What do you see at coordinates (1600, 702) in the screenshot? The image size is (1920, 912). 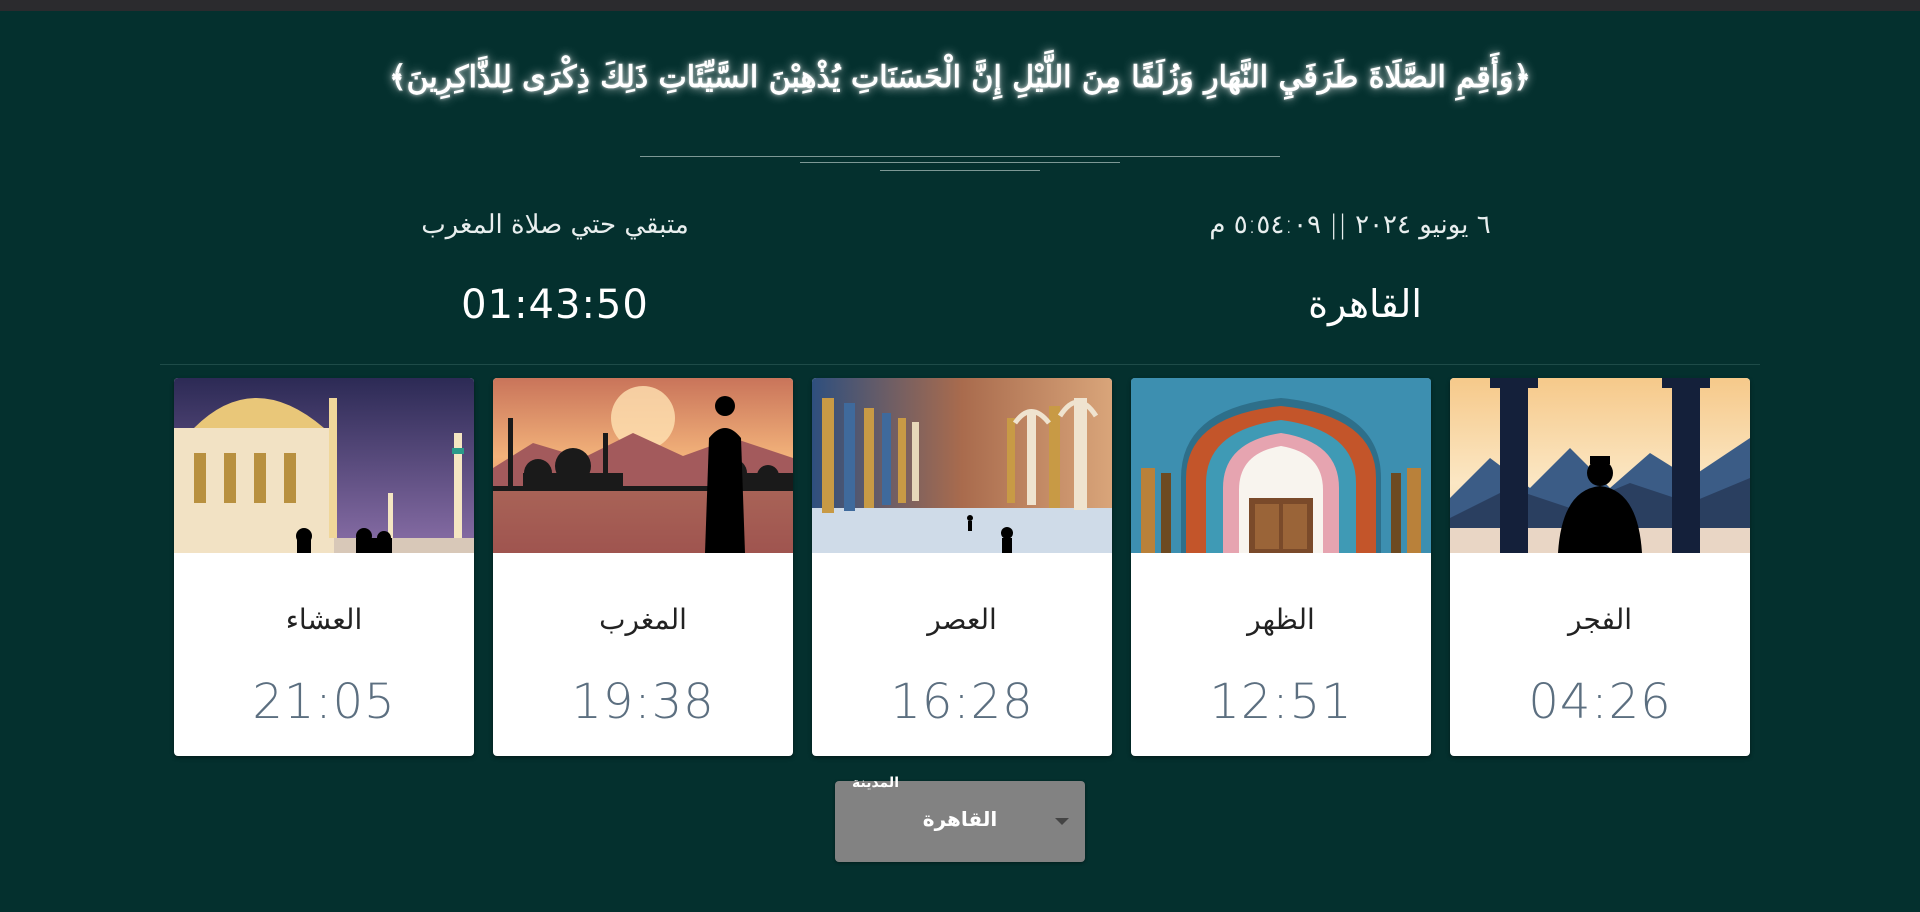 I see `prayer-time: 04:26` at bounding box center [1600, 702].